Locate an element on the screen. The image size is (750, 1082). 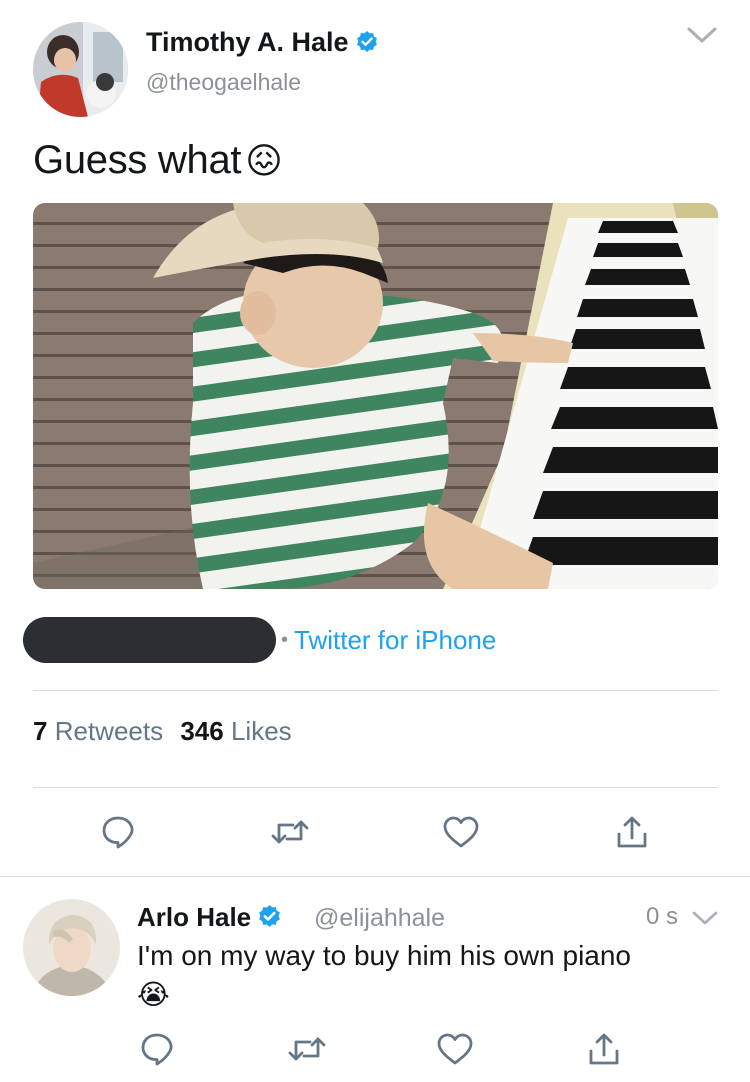
redacted-timestamp is located at coordinates (149, 640).